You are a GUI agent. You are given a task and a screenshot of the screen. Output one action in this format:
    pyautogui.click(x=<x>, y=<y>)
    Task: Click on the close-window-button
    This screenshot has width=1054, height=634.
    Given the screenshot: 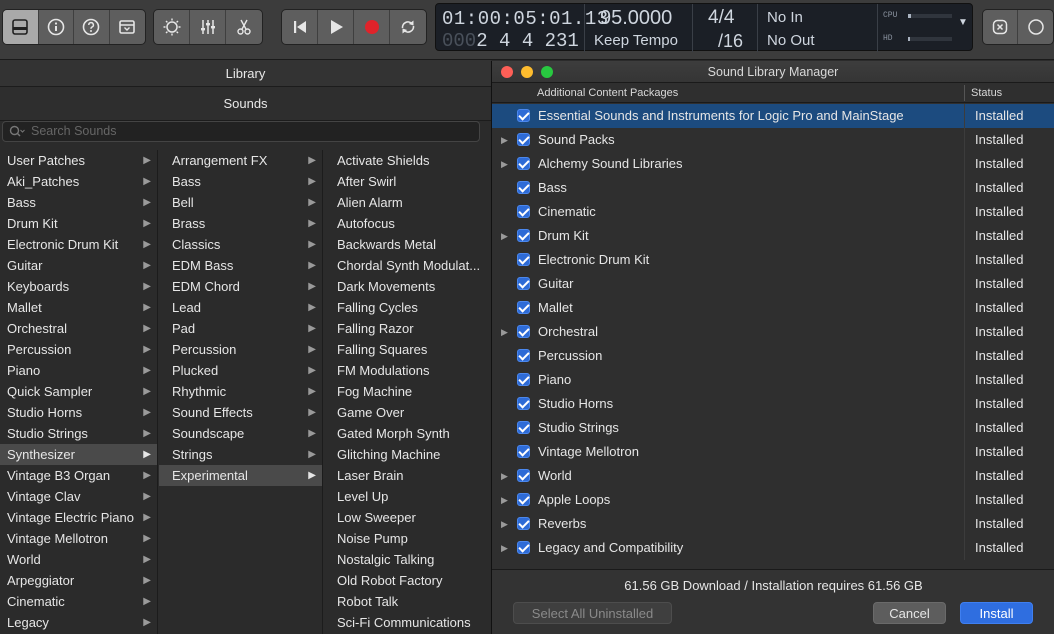 What is the action you would take?
    pyautogui.click(x=507, y=72)
    